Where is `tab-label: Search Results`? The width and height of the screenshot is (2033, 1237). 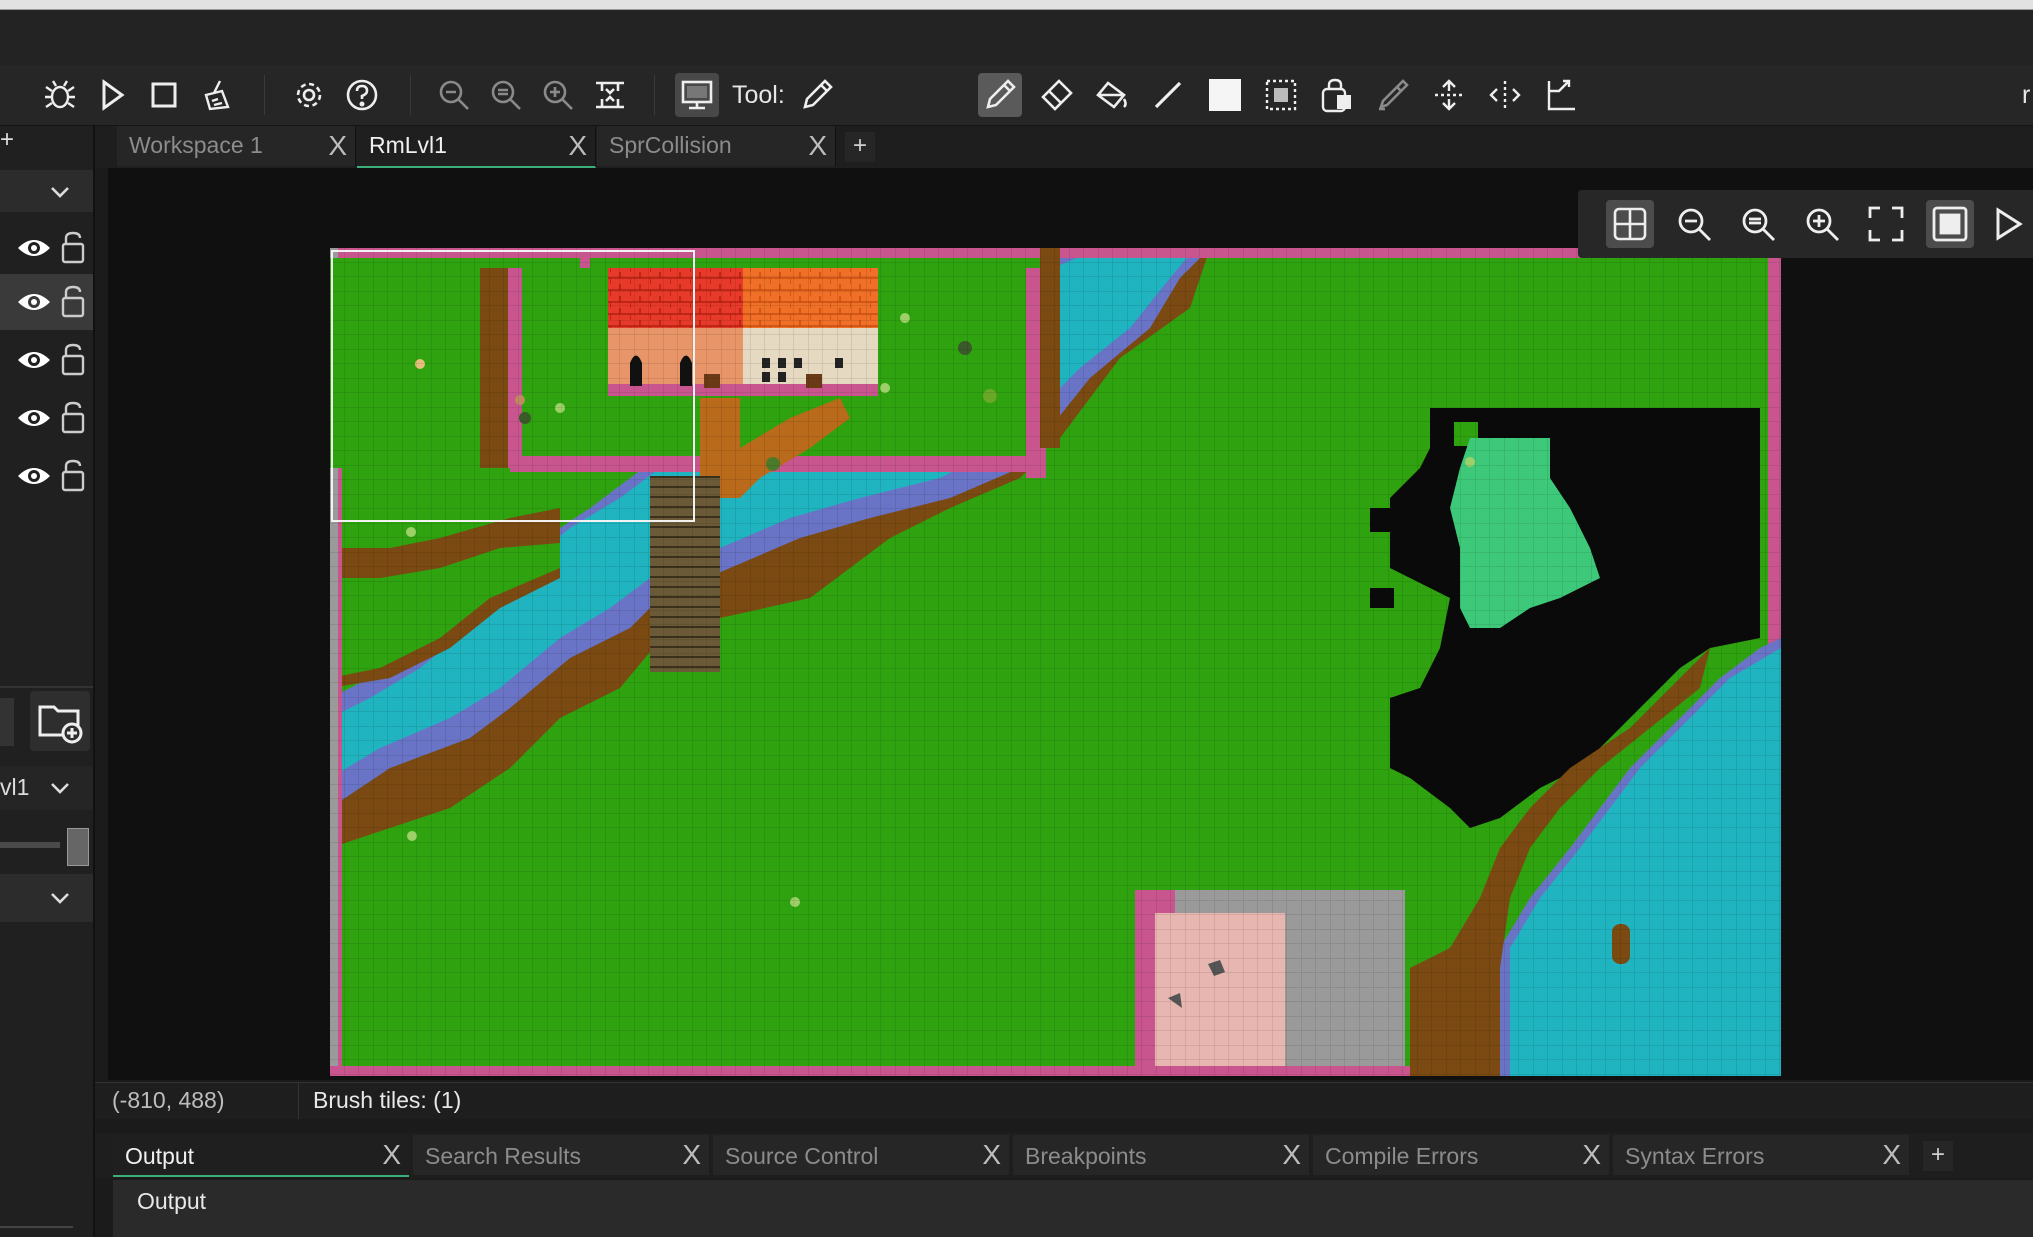 tab-label: Search Results is located at coordinates (503, 1156).